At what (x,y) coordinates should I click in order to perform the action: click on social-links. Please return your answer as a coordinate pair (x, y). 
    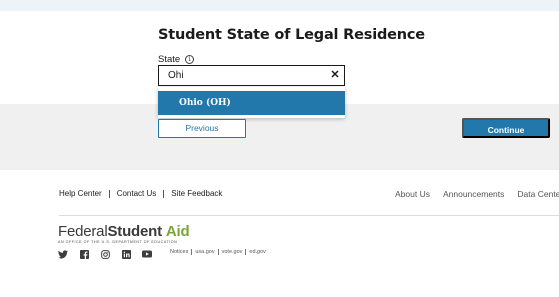
    Looking at the image, I should click on (105, 254).